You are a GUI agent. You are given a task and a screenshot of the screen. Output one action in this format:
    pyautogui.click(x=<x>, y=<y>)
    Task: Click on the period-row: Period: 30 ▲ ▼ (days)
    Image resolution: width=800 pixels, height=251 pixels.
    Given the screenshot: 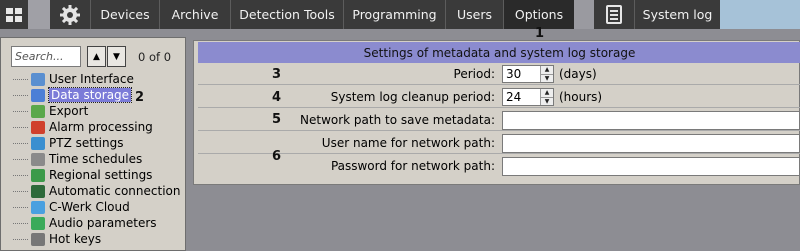 What is the action you would take?
    pyautogui.click(x=499, y=74)
    